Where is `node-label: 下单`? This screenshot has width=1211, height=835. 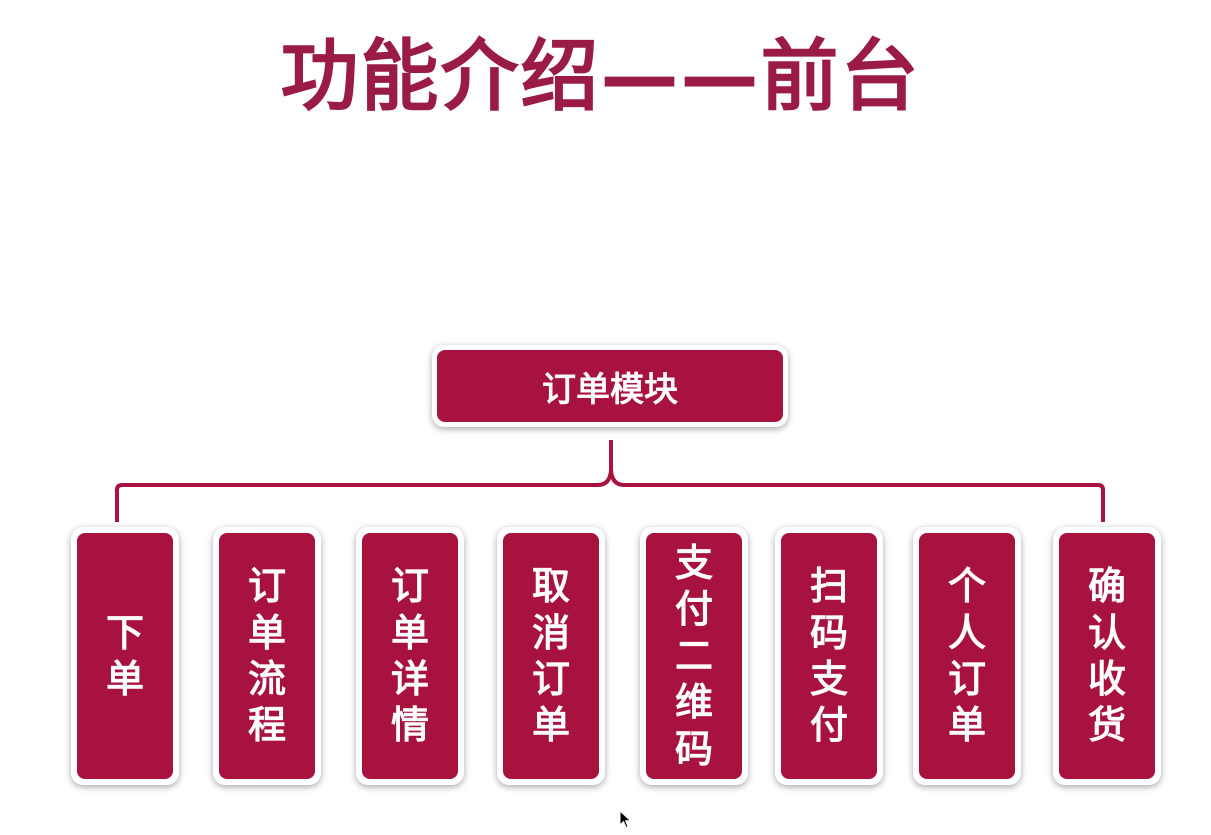 node-label: 下单 is located at coordinates (124, 655).